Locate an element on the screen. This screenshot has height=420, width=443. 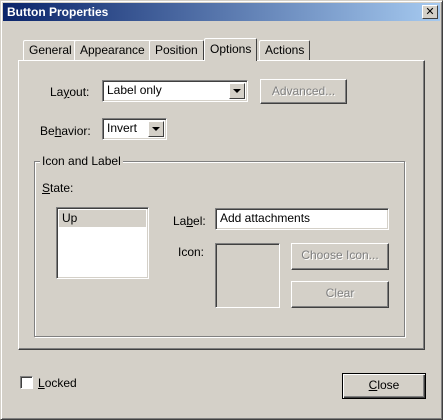
behavior-label: Behavior: is located at coordinates (65, 131).